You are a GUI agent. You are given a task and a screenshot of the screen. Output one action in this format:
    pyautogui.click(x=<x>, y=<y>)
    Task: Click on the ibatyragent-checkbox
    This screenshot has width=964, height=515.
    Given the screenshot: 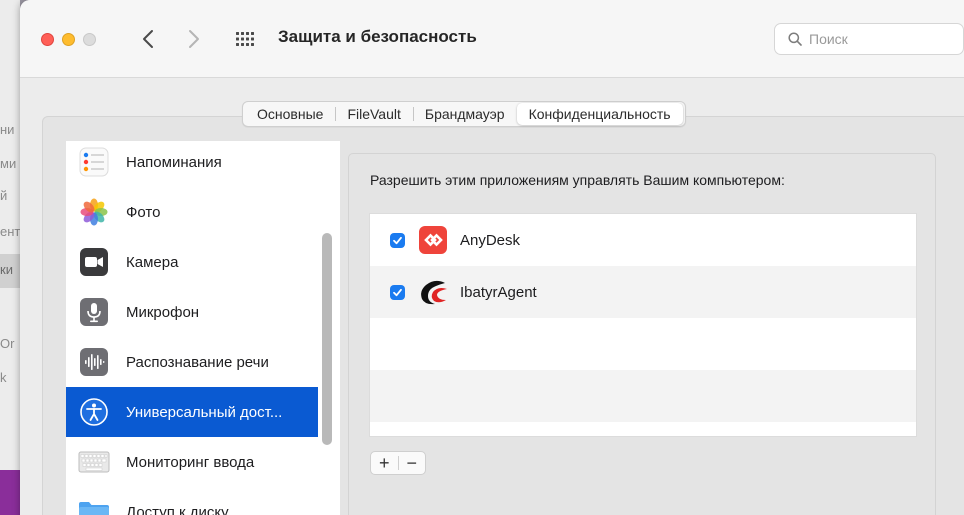 What is the action you would take?
    pyautogui.click(x=397, y=292)
    